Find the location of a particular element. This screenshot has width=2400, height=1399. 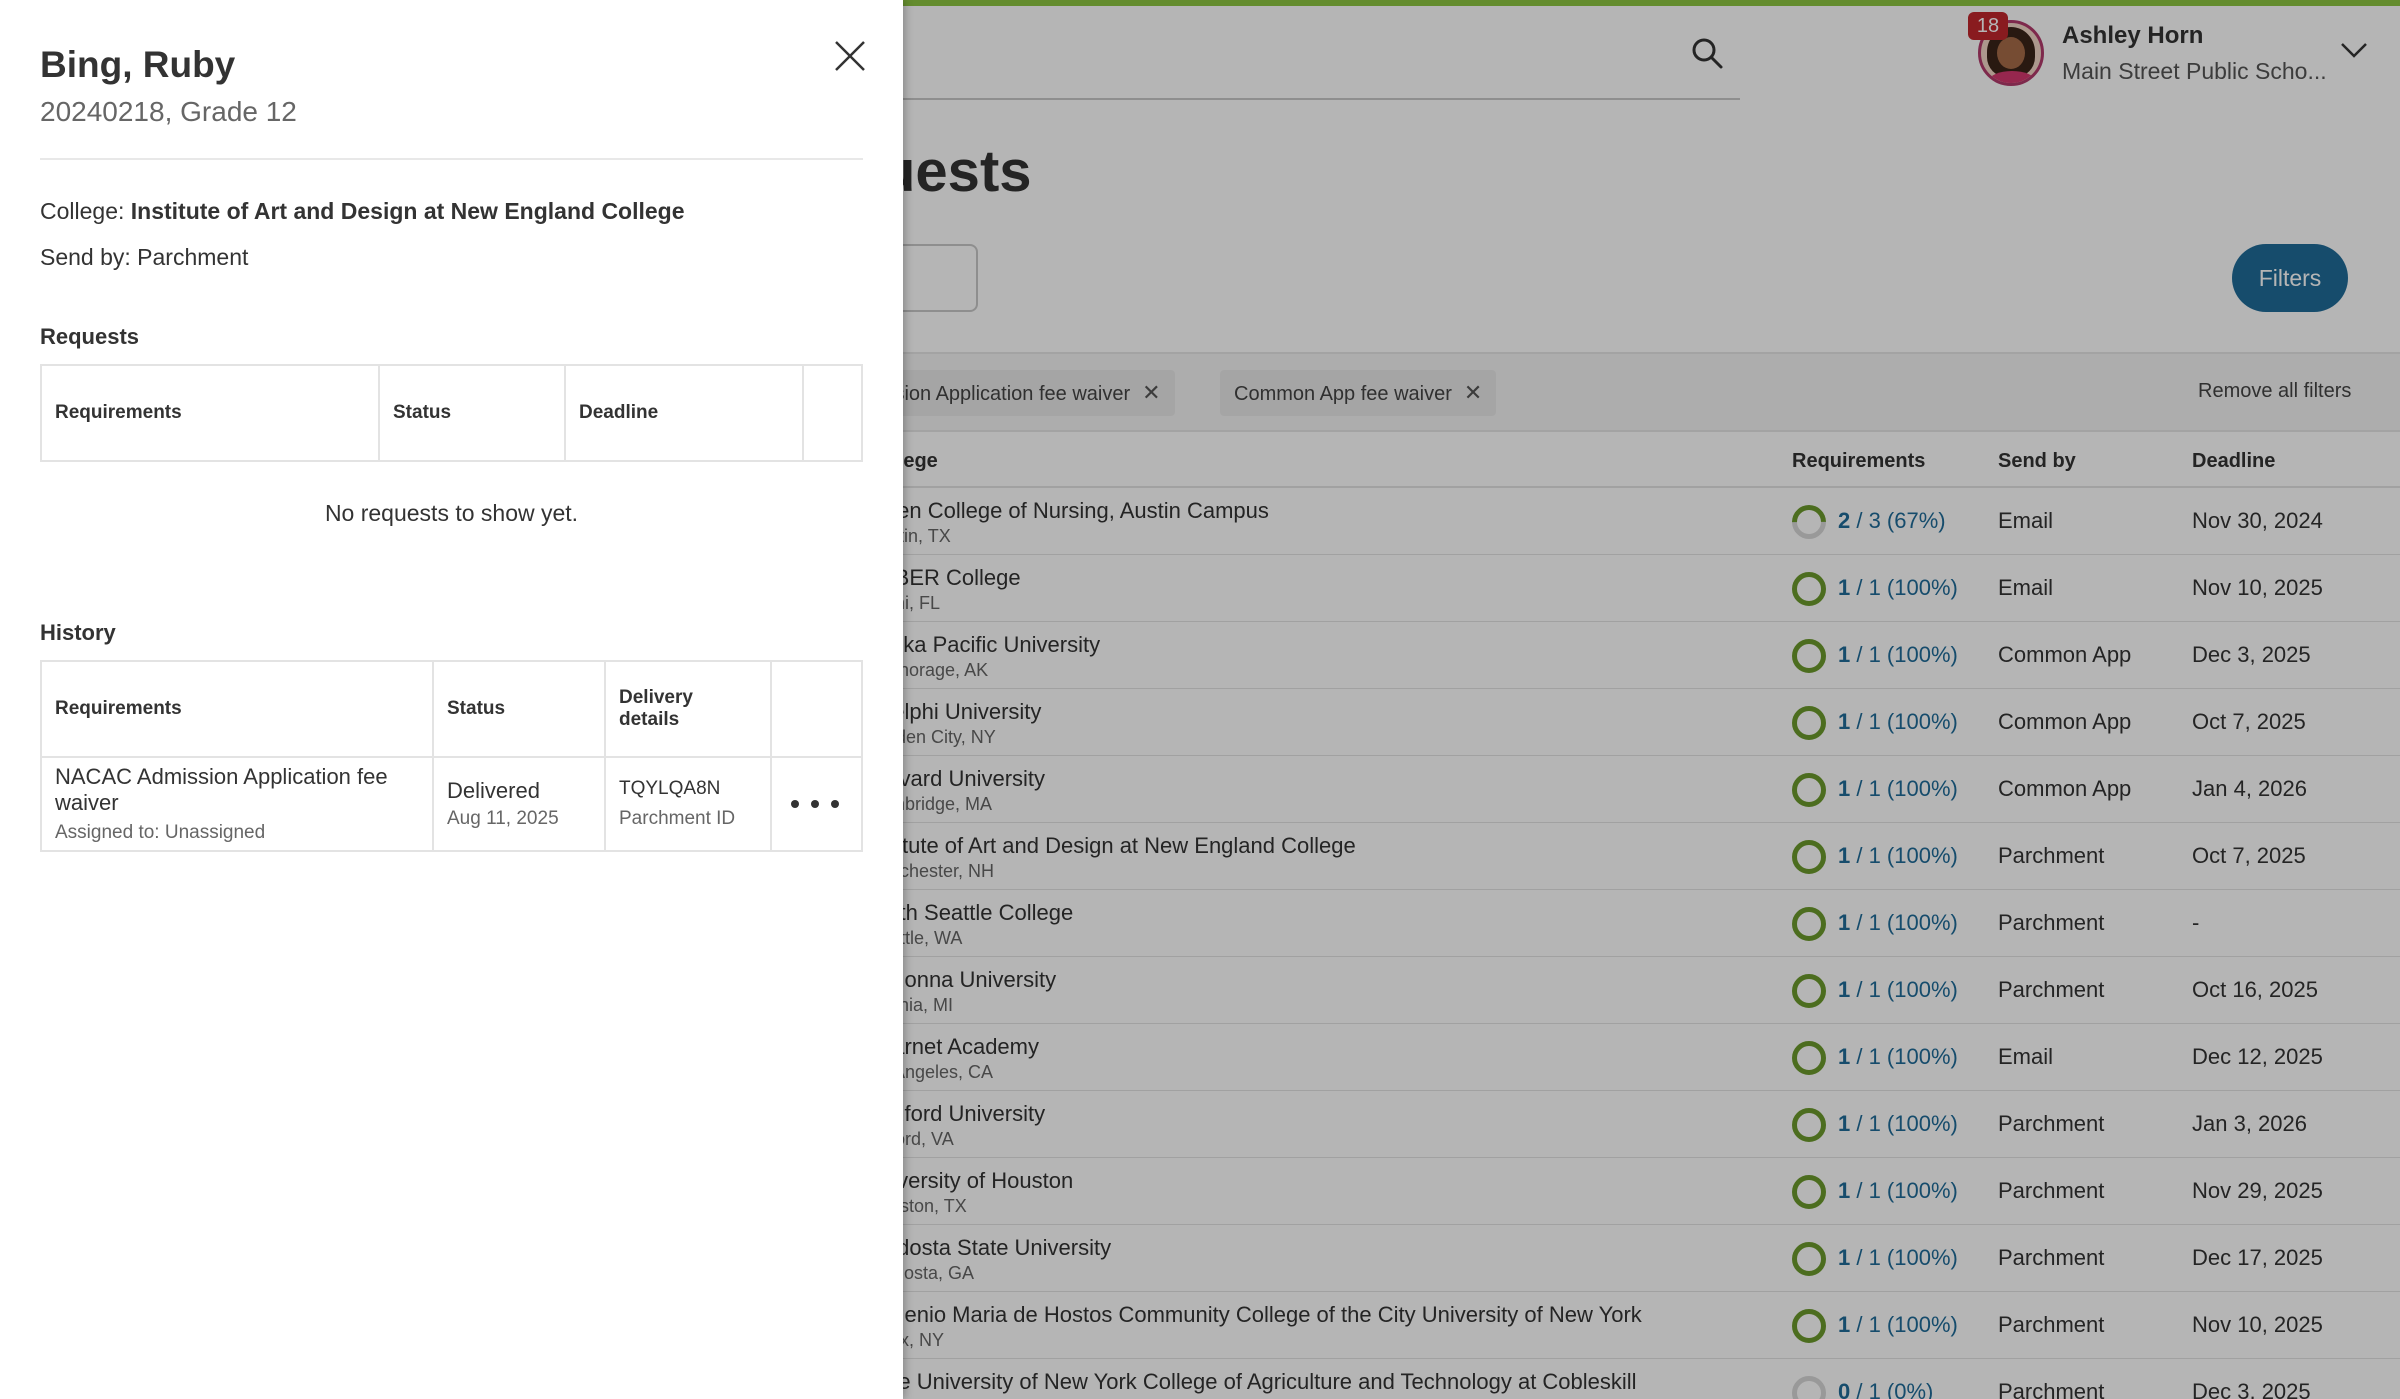

requests-col-actions is located at coordinates (832, 413).